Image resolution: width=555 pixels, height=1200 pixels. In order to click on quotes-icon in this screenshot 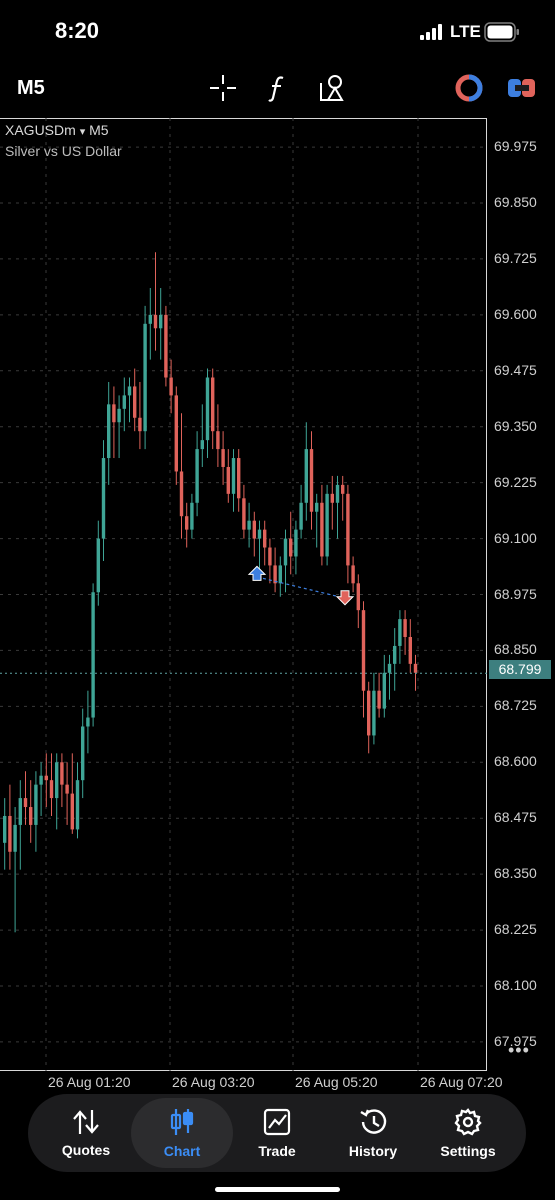, I will do `click(86, 1122)`.